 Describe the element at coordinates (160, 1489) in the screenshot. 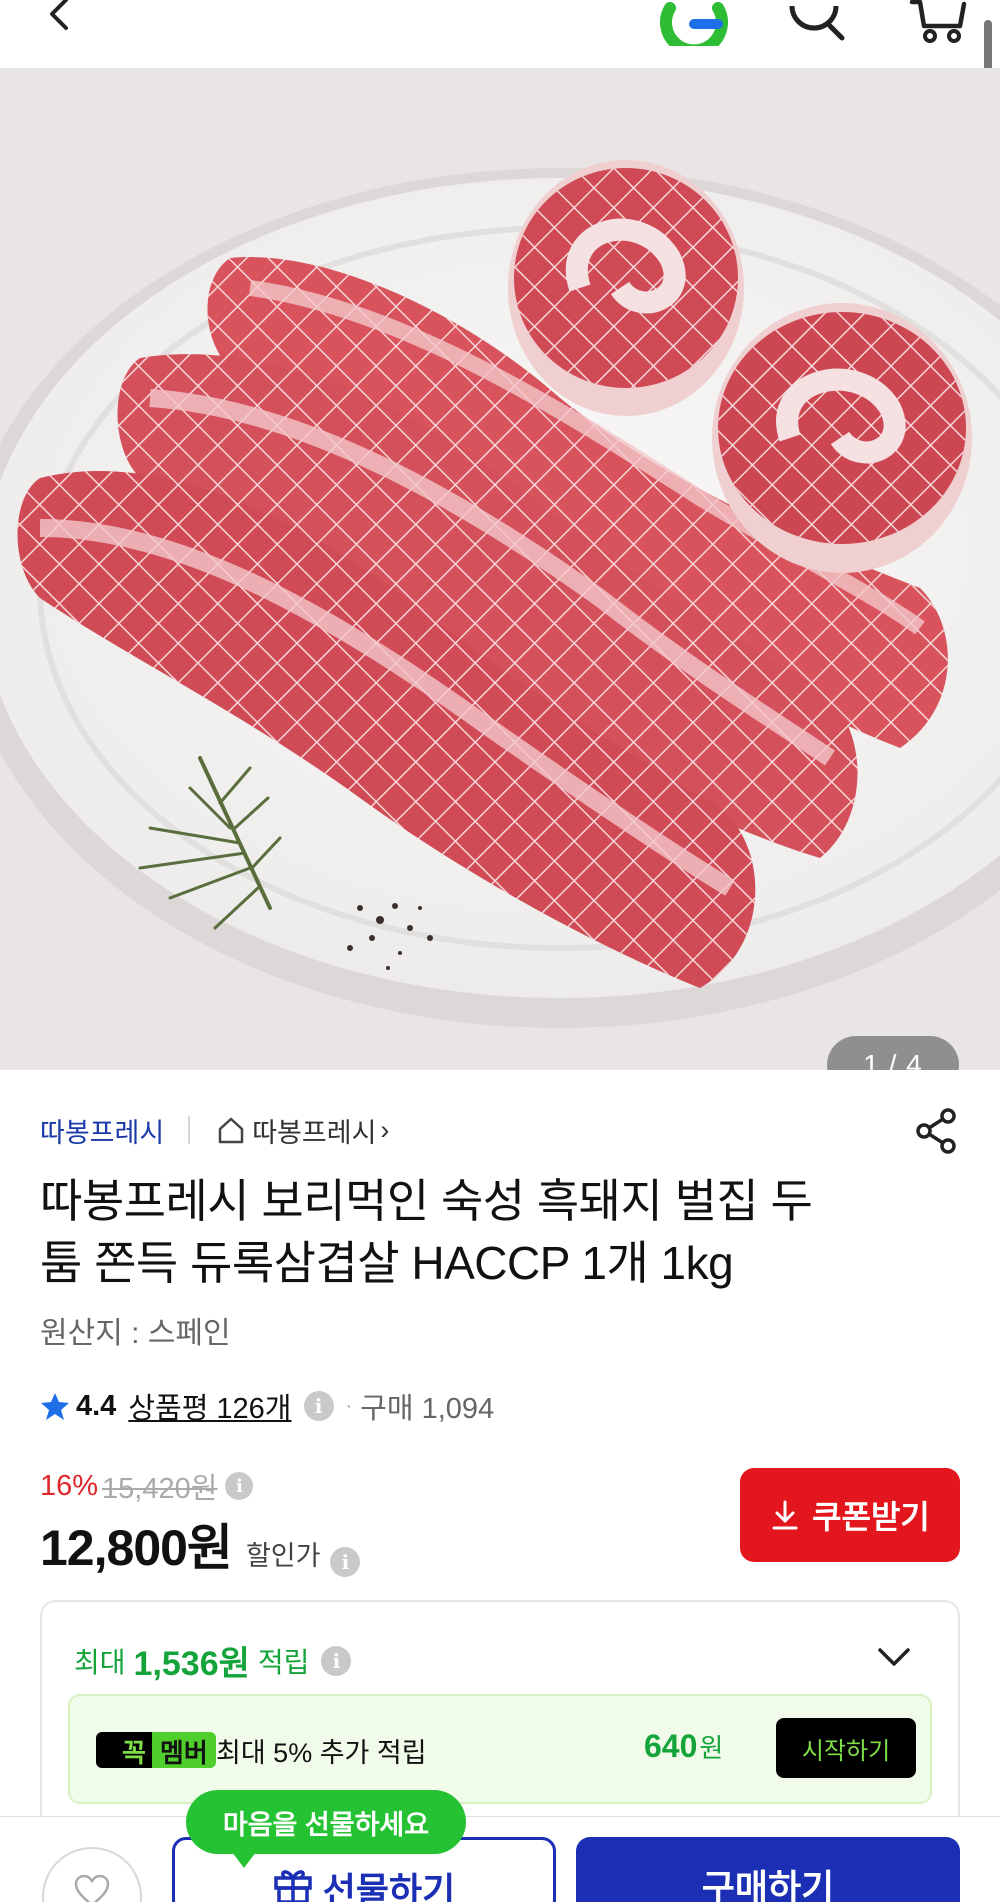

I see `original-price: 15,420원` at that location.